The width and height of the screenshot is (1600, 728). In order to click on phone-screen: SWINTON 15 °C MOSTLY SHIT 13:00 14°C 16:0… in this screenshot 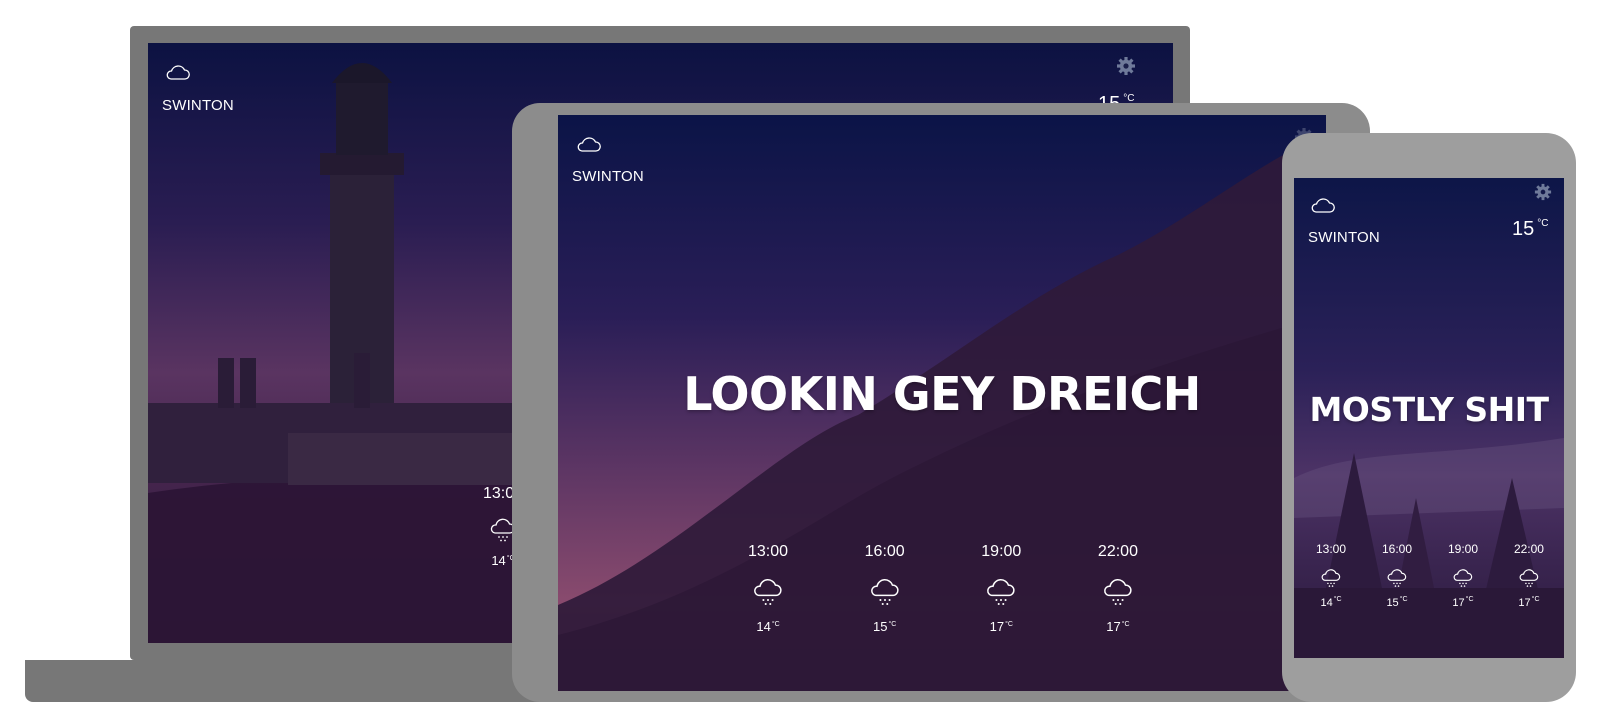, I will do `click(1429, 418)`.